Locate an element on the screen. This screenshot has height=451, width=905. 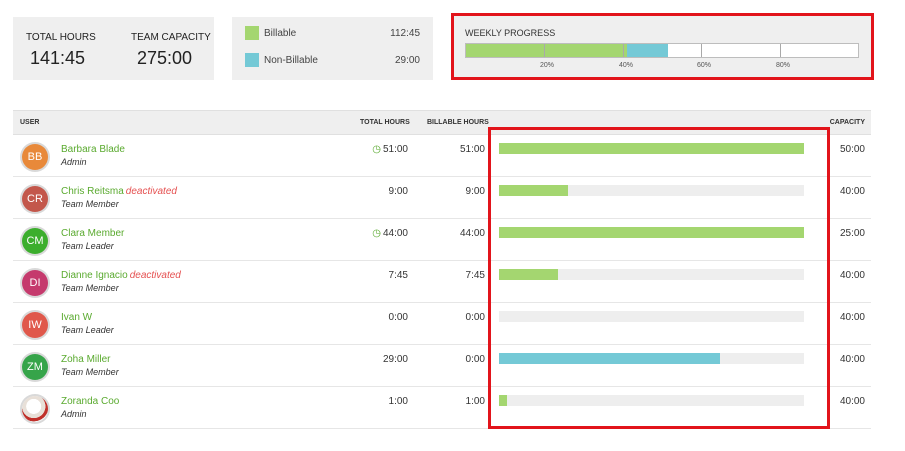
total-hours-column-header: TOTAL HOURS is located at coordinates (385, 122).